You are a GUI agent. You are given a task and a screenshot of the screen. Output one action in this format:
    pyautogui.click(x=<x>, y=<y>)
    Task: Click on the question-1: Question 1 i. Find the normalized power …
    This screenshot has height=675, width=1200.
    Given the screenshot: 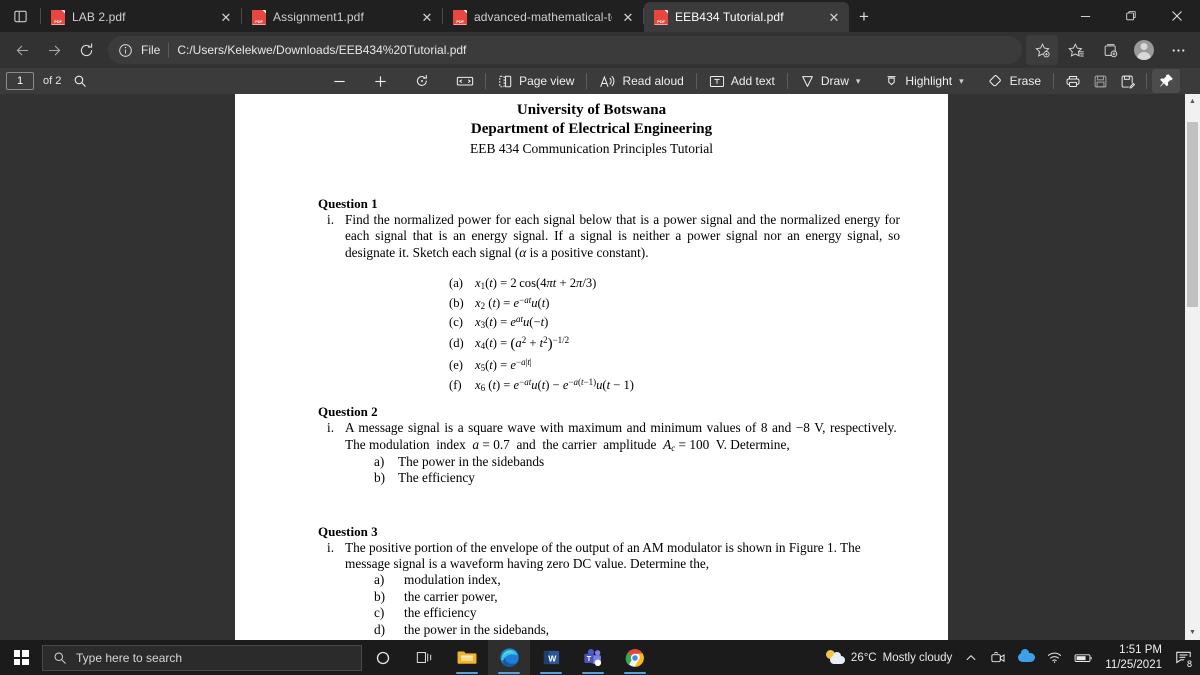 What is the action you would take?
    pyautogui.click(x=609, y=295)
    